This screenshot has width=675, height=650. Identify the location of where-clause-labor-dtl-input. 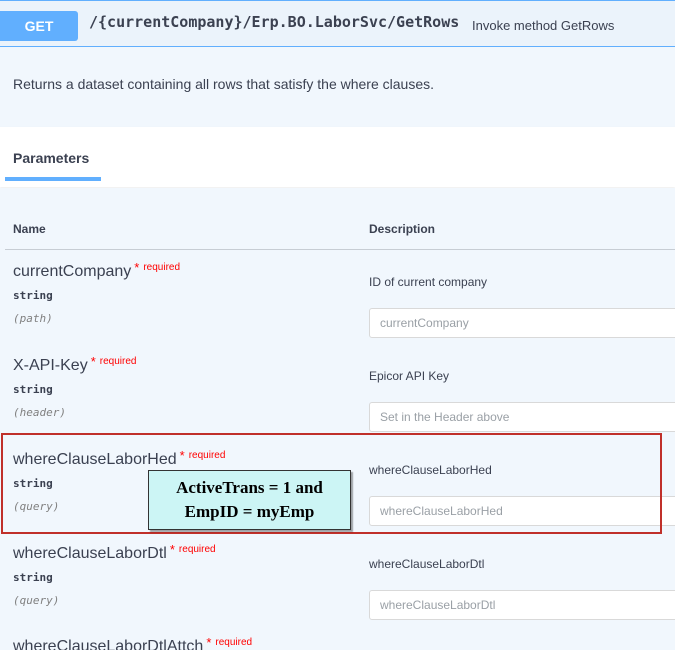
(522, 605).